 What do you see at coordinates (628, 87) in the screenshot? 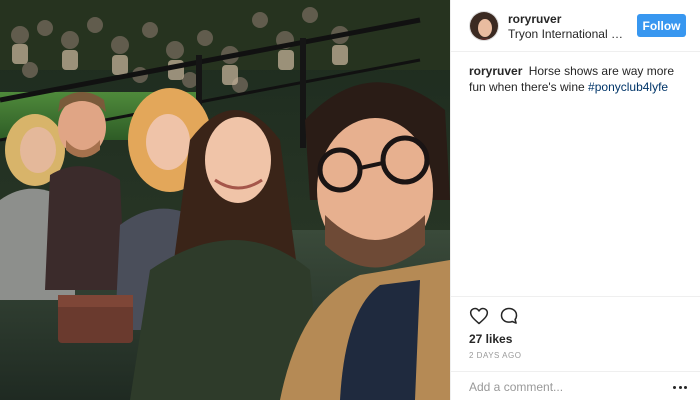
I see `caption-hashtag: #ponyclub4lyfe` at bounding box center [628, 87].